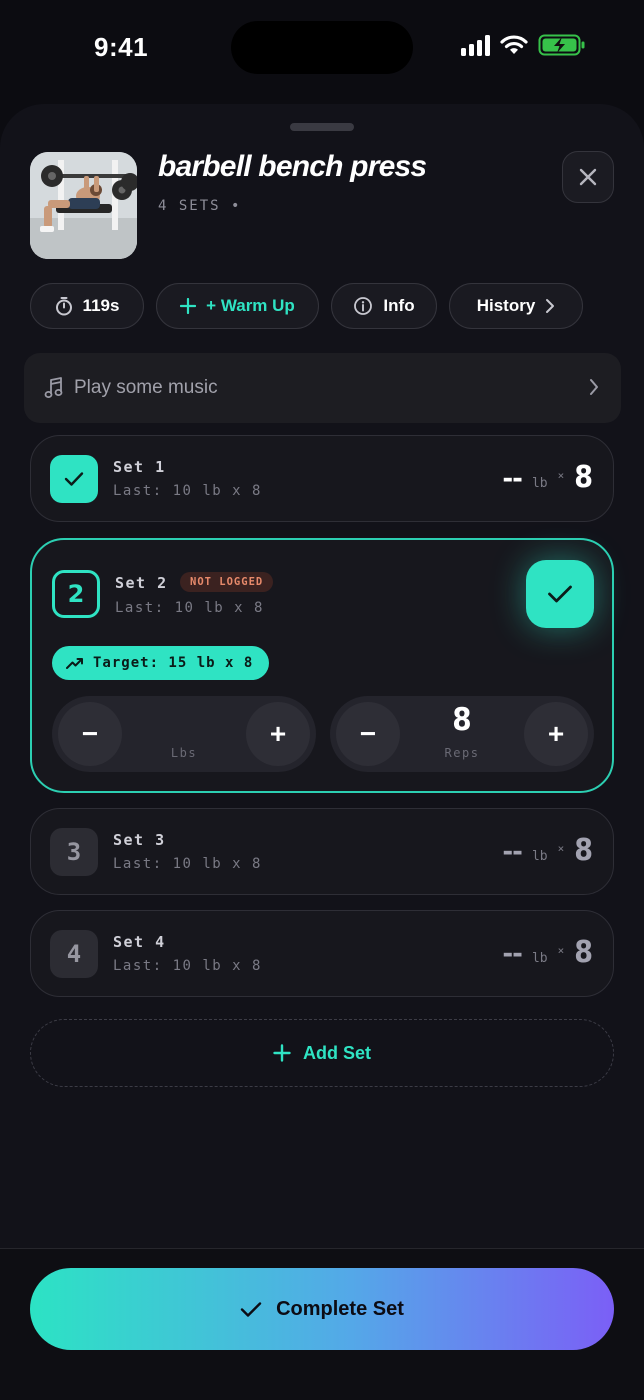  I want to click on stopwatch-icon, so click(63, 306).